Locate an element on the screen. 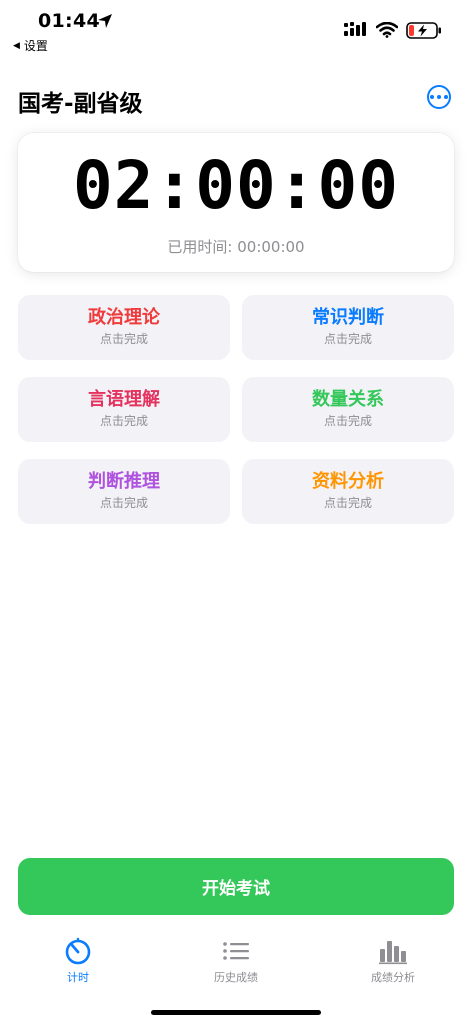 The height and width of the screenshot is (1024, 472). subject-card-common-sense: 常识判断 点击完成 is located at coordinates (348, 327).